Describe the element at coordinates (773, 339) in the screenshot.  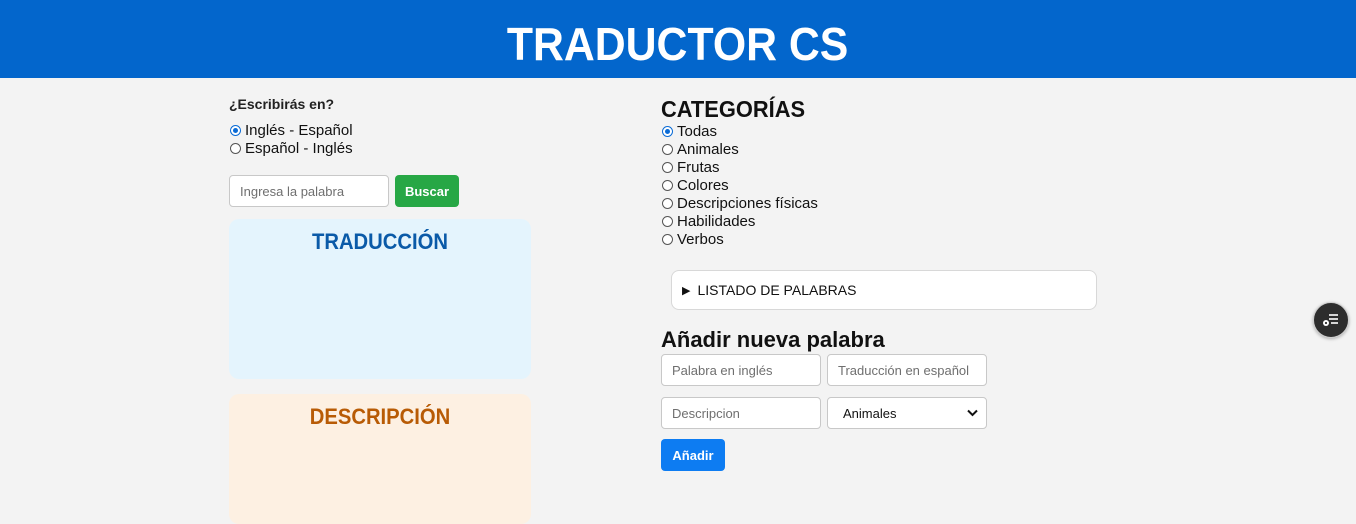
I see `add-word-title: Añadir nueva palabra` at that location.